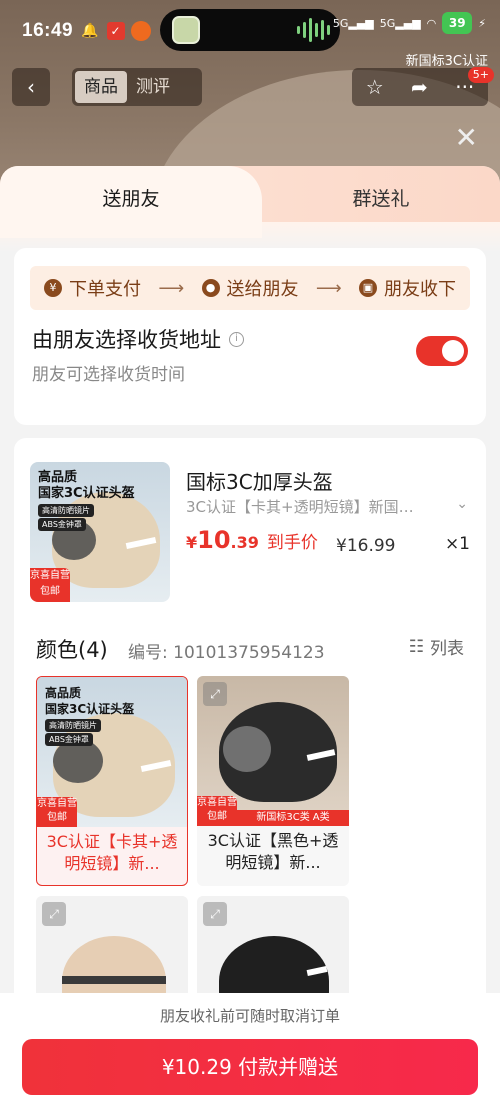 The height and width of the screenshot is (1111, 500). I want to click on sheet-tabs: 送朋友 群送礼, so click(250, 209).